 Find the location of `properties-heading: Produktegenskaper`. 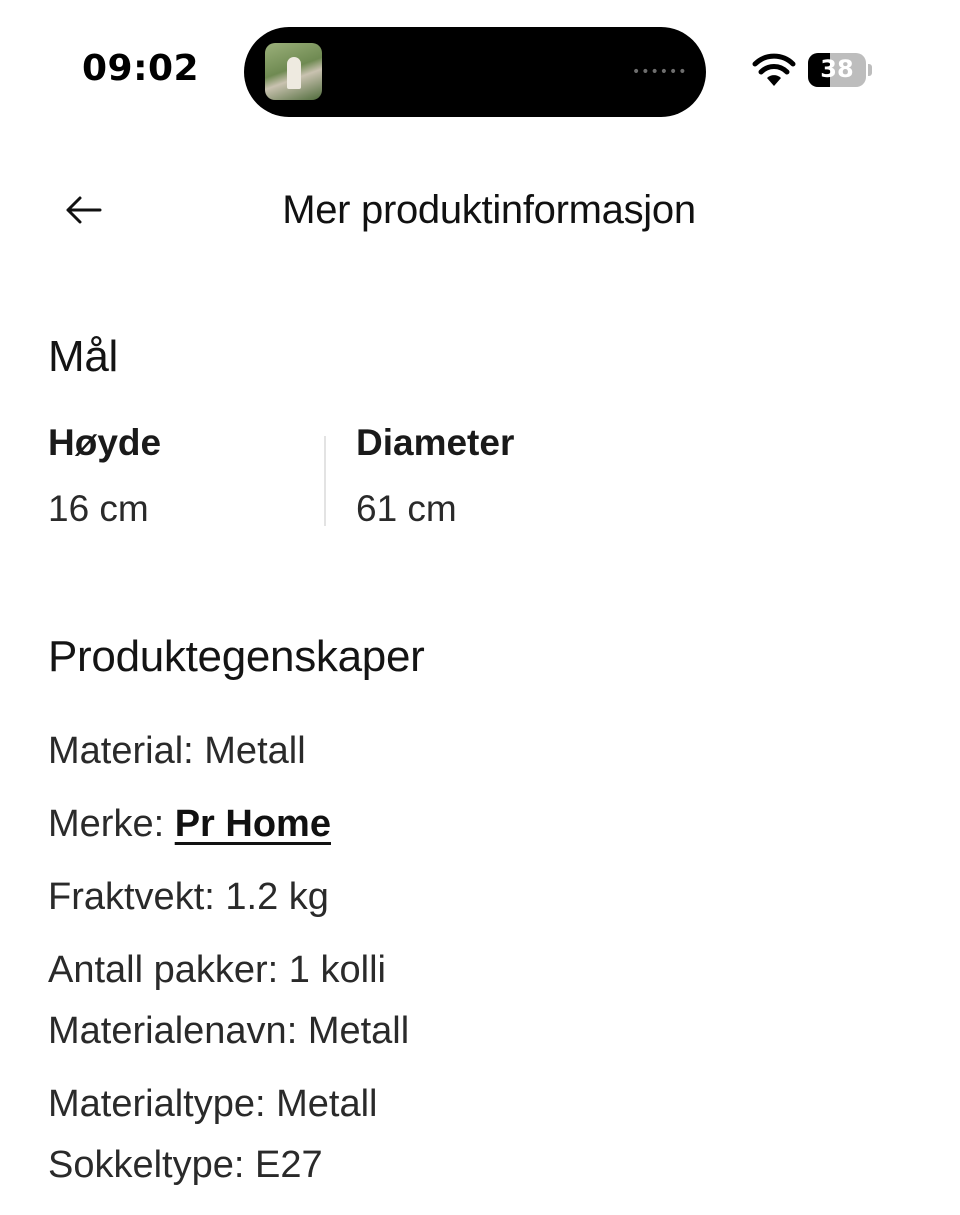

properties-heading: Produktegenskaper is located at coordinates (236, 656).